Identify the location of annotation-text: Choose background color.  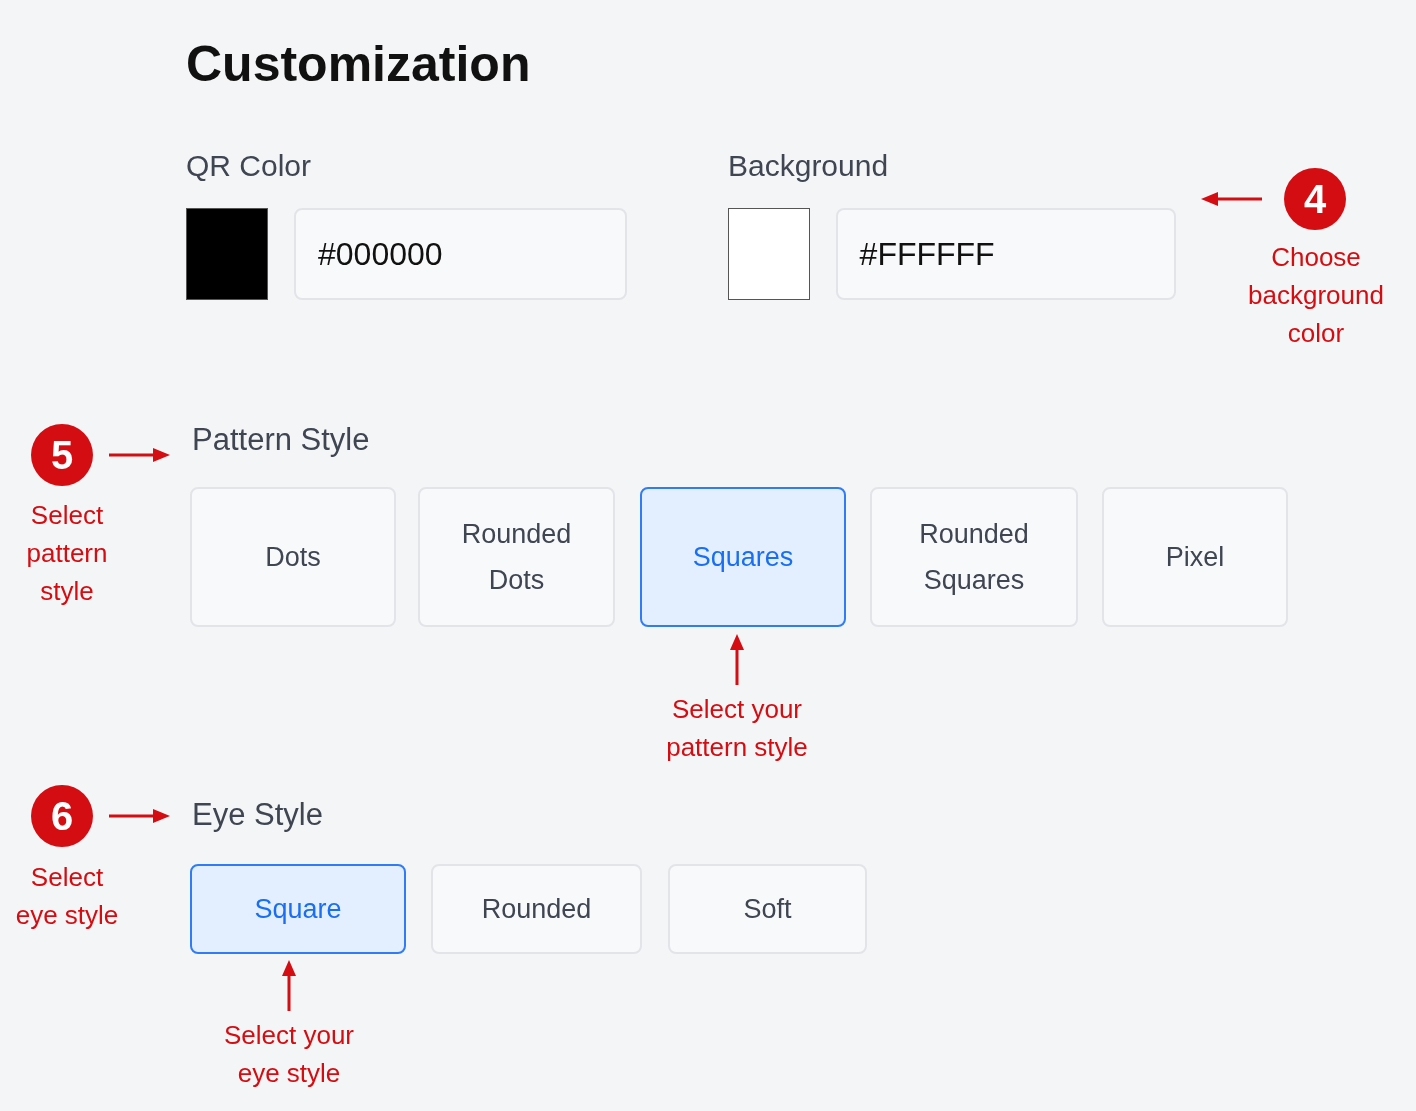
(1316, 295).